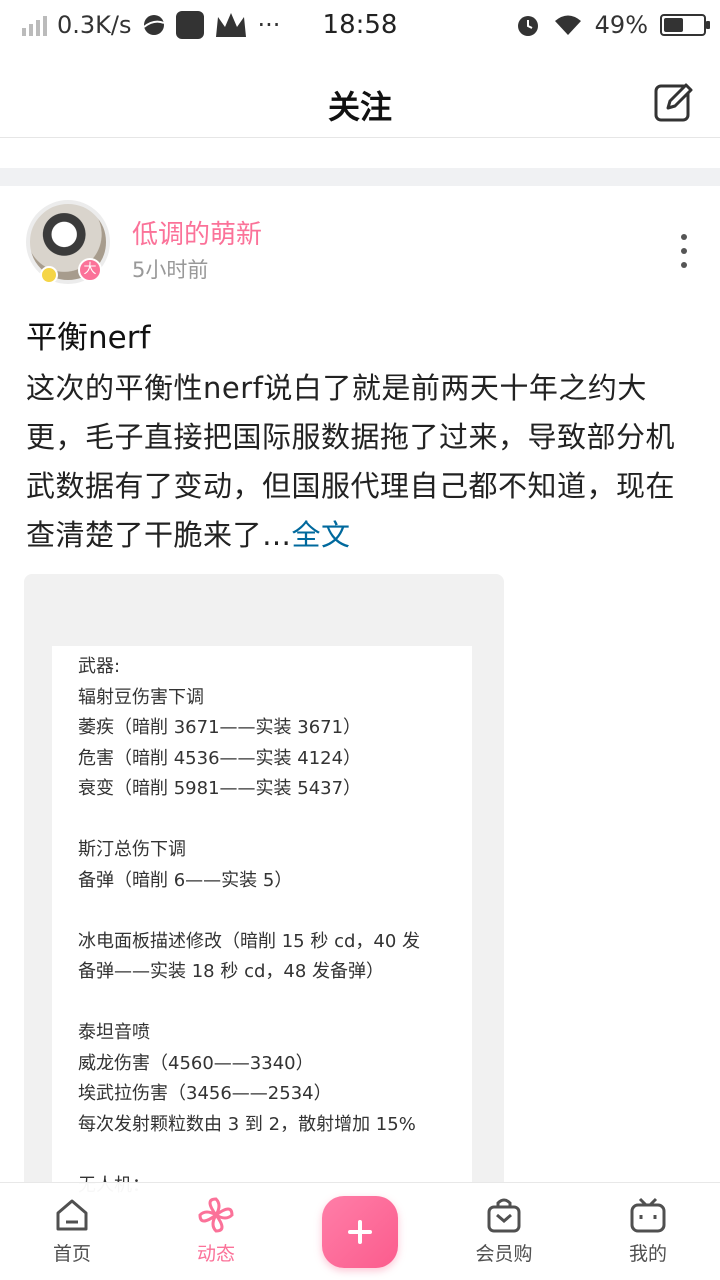  Describe the element at coordinates (231, 971) in the screenshot. I see `image-text-line: 备弹——实装 18 秒 cd，48 发备弹）` at that location.